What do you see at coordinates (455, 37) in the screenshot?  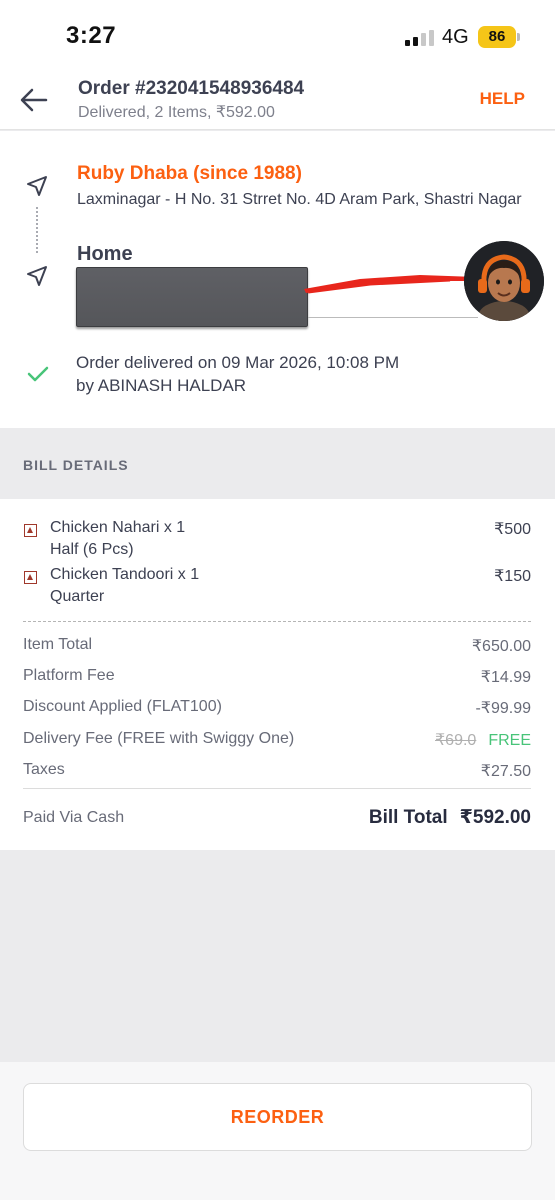 I see `network-type: 4G` at bounding box center [455, 37].